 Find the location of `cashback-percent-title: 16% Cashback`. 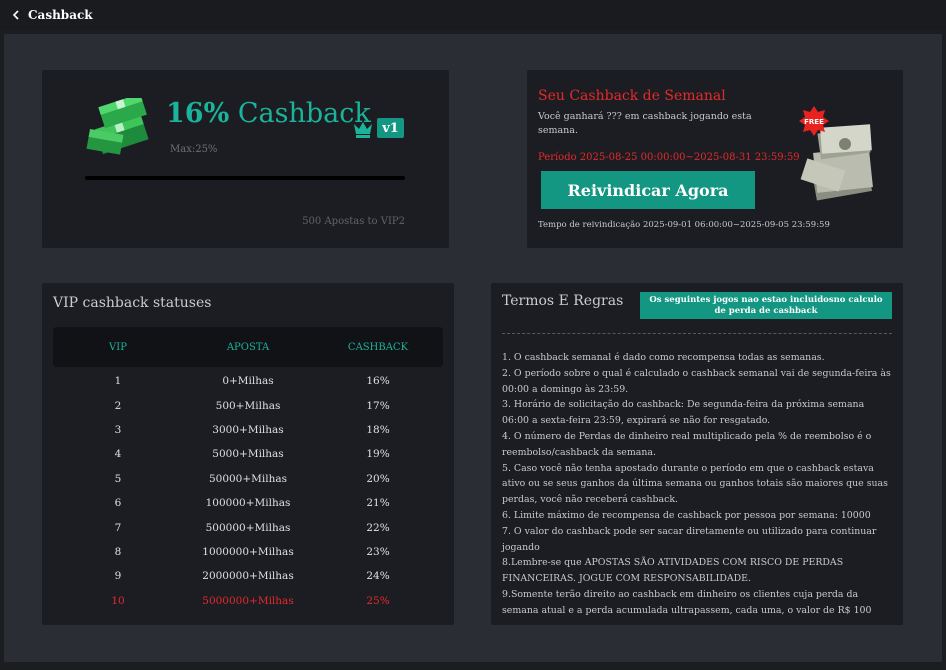

cashback-percent-title: 16% Cashback is located at coordinates (268, 113).